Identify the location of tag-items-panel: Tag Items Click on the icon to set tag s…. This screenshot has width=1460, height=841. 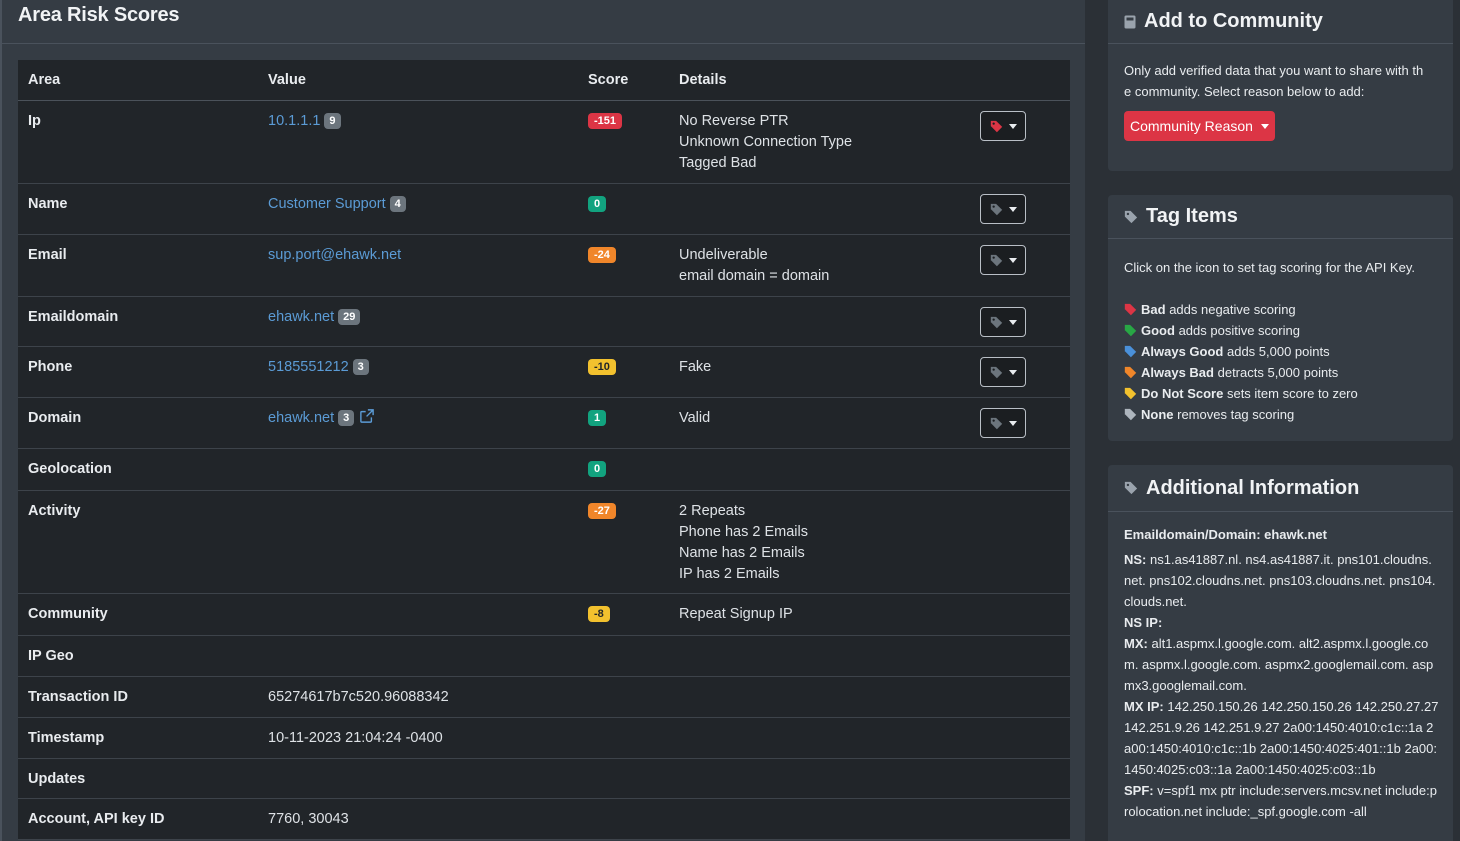
(1280, 318).